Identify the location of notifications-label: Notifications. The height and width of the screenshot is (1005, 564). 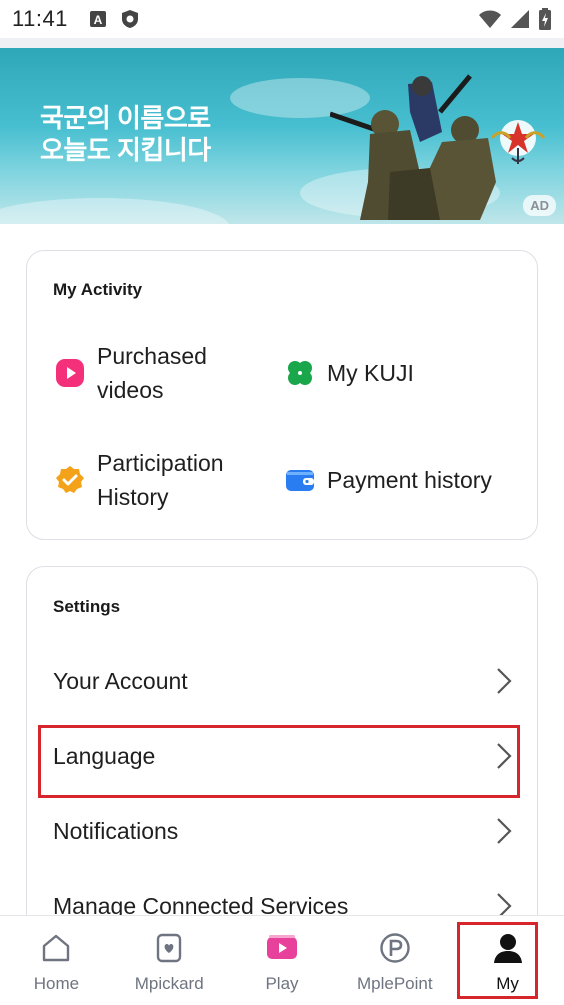
(116, 830).